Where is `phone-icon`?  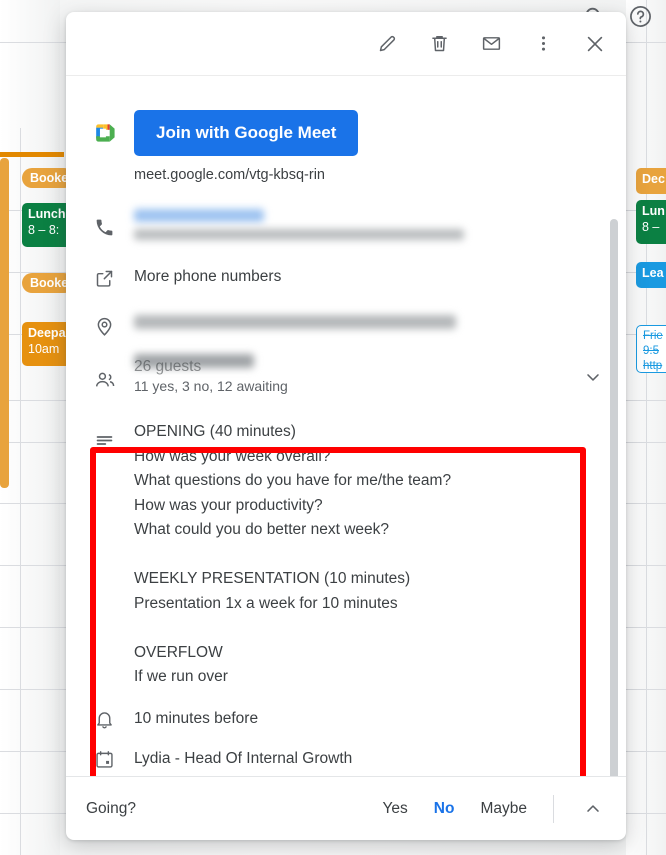 phone-icon is located at coordinates (114, 223).